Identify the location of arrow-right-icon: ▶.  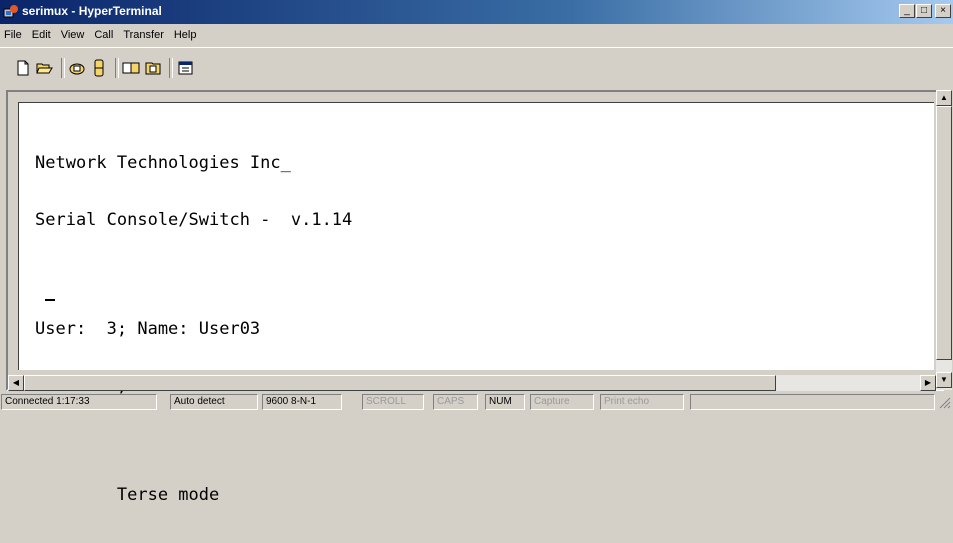
(928, 382).